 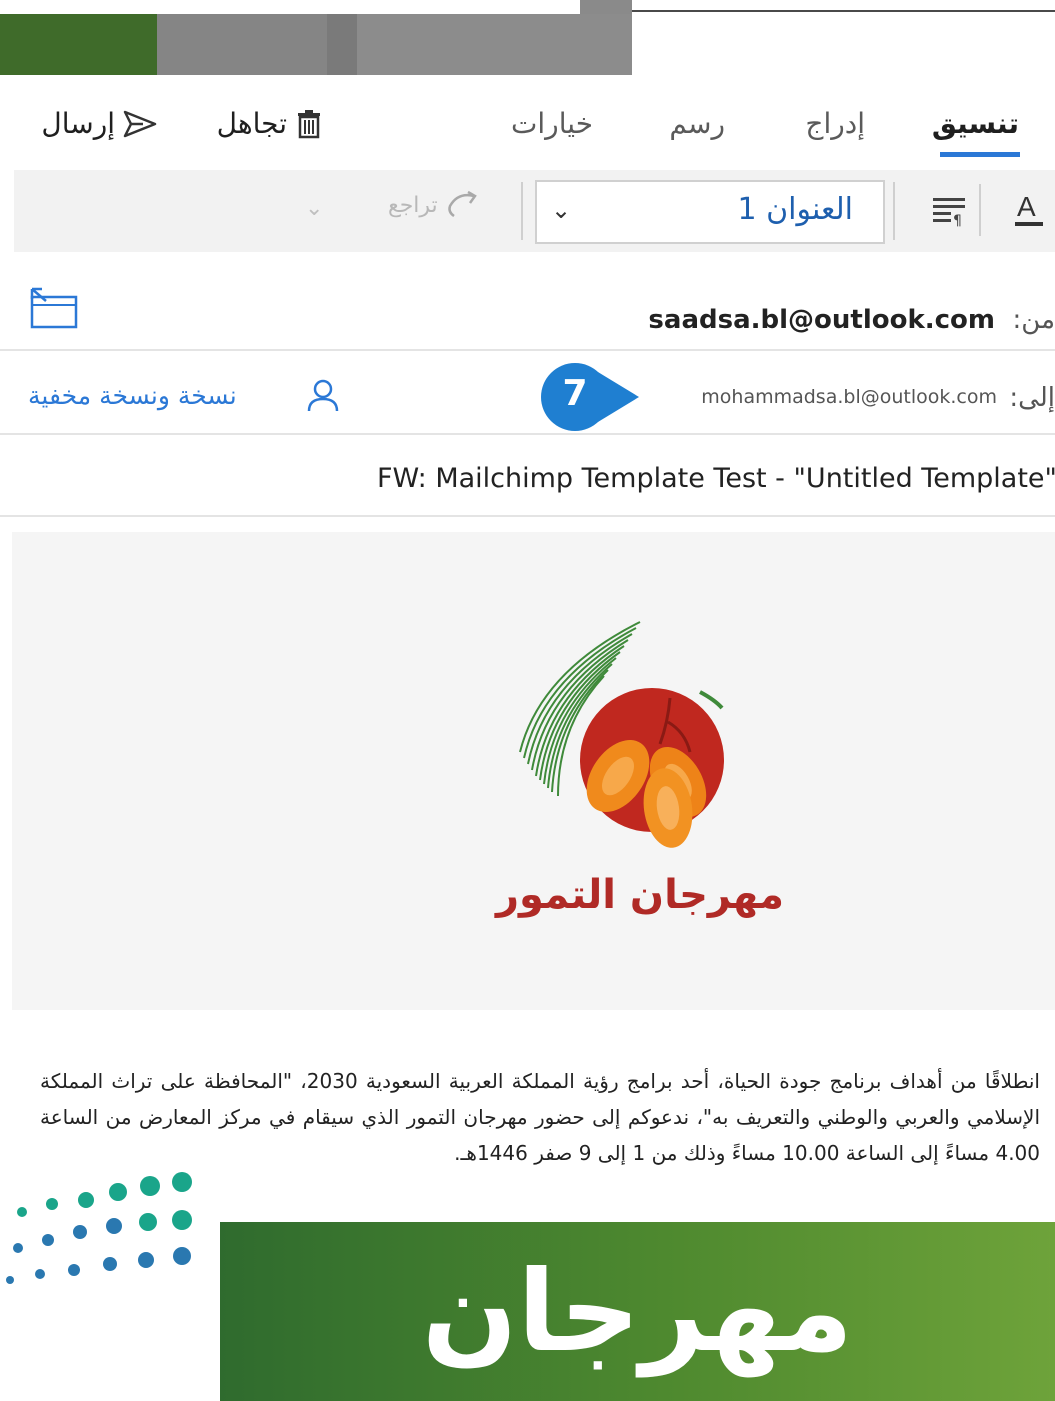 I want to click on heading-style-value: العنوان 1, so click(x=795, y=209).